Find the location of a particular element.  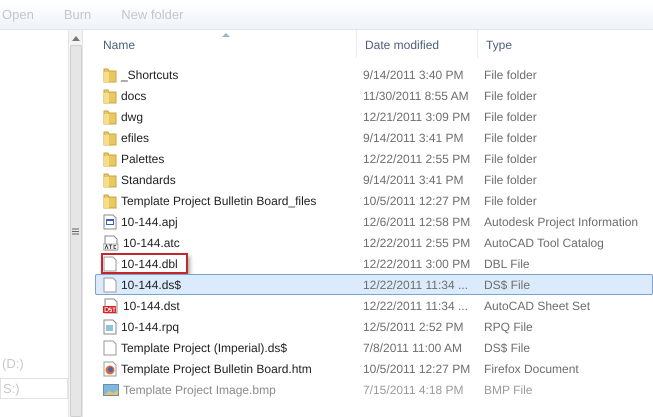

scrollbar-thumb is located at coordinates (76, 231).